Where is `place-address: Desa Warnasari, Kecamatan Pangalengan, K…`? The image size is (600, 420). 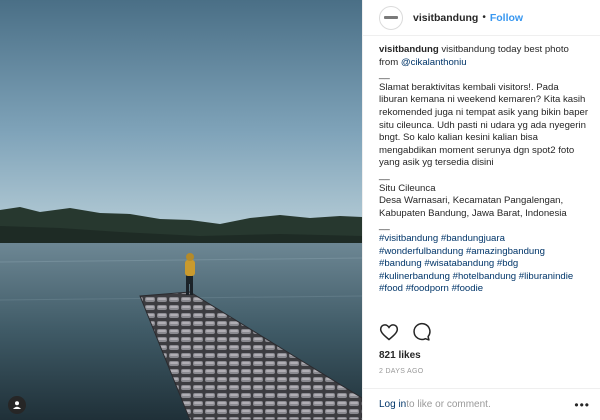
place-address: Desa Warnasari, Kecamatan Pangalengan, K… is located at coordinates (473, 207).